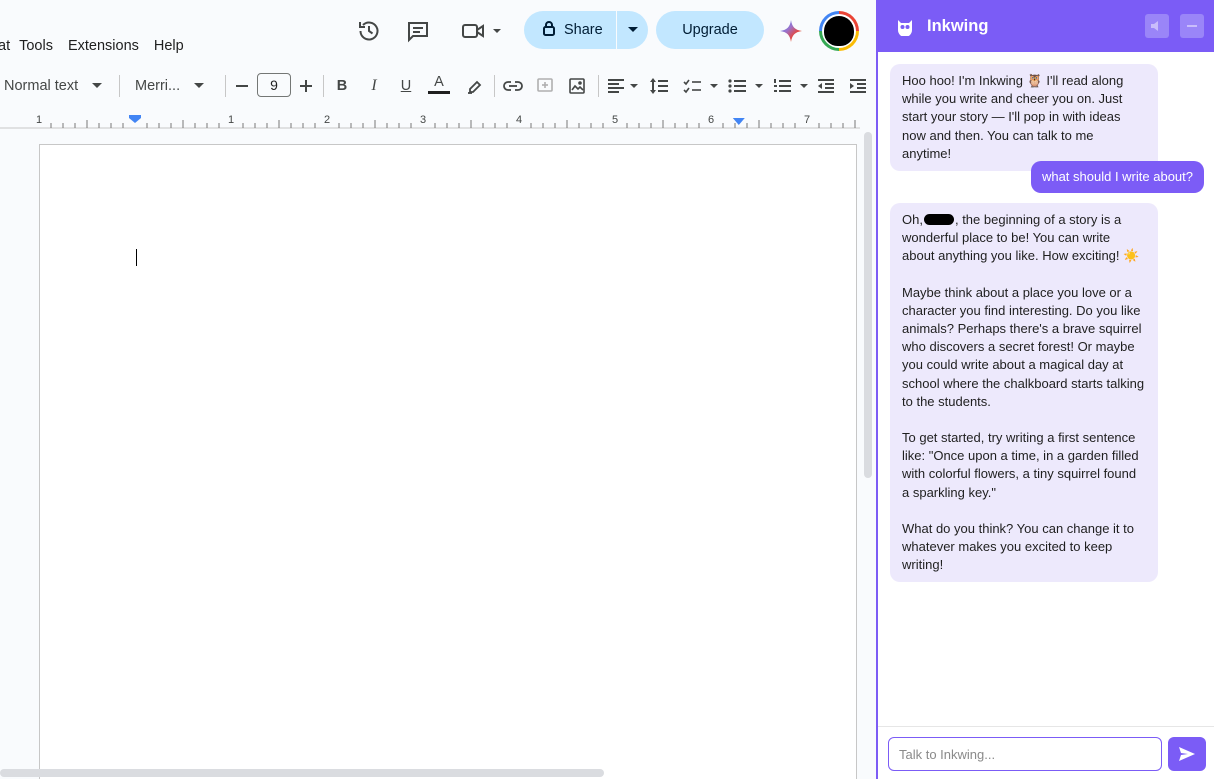  Describe the element at coordinates (430, 120) in the screenshot. I see `ruler: 1 1 2 3 4 5 6 7` at that location.